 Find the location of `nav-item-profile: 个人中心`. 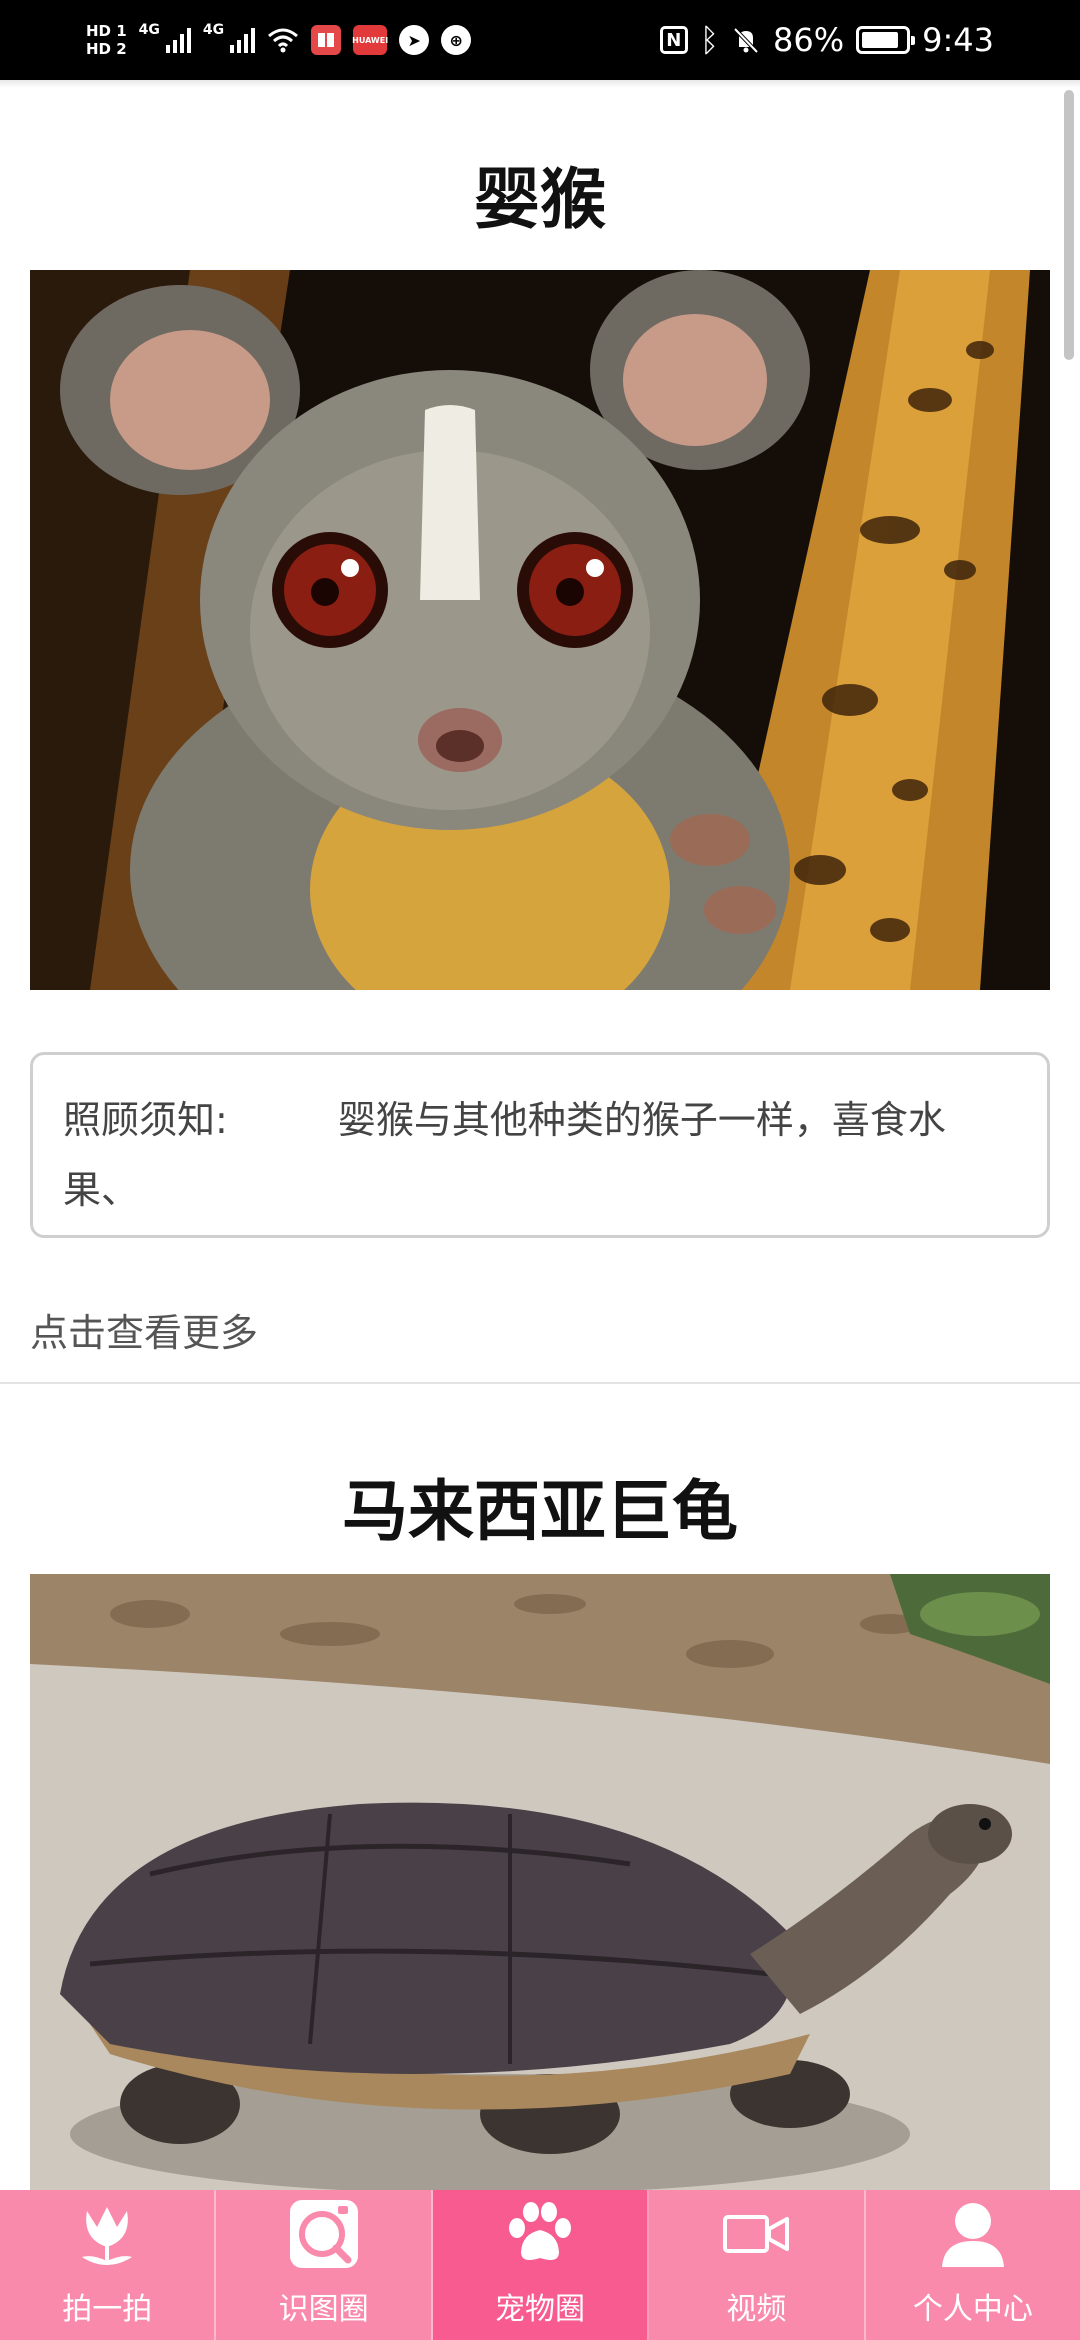

nav-item-profile: 个人中心 is located at coordinates (973, 2265).